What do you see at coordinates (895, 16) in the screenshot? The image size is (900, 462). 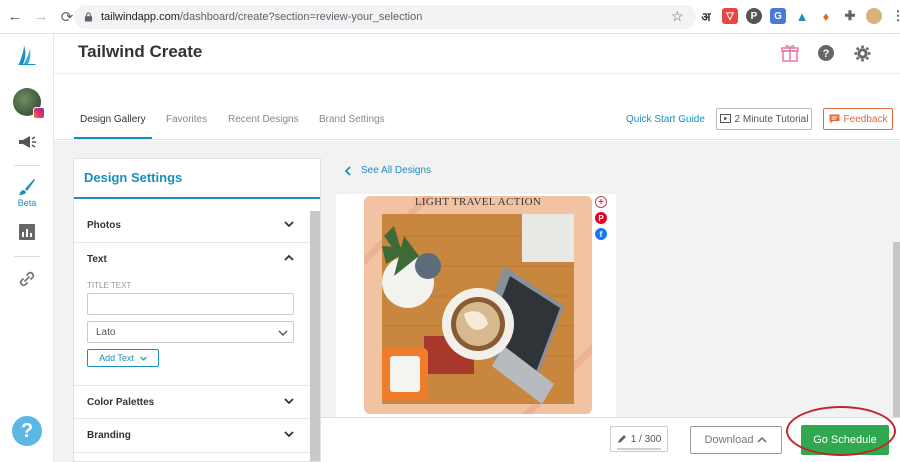 I see `menu-icon: ⋮` at bounding box center [895, 16].